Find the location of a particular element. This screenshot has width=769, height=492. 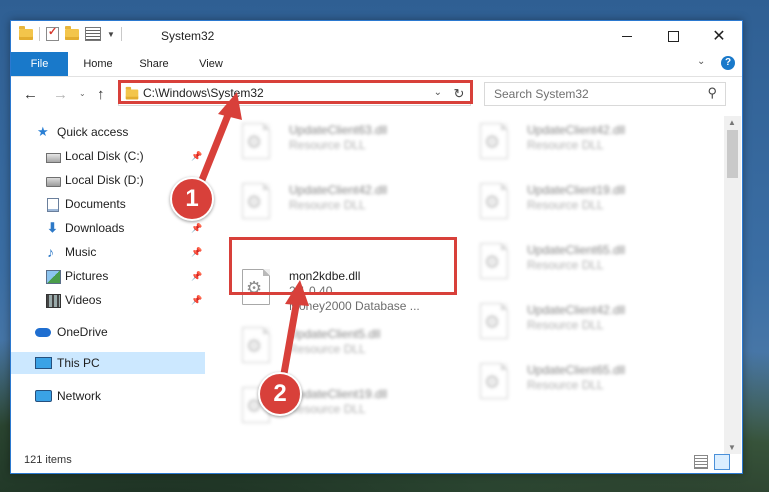

recent-locations-dropdown-icon: ⌄ is located at coordinates (82, 93).